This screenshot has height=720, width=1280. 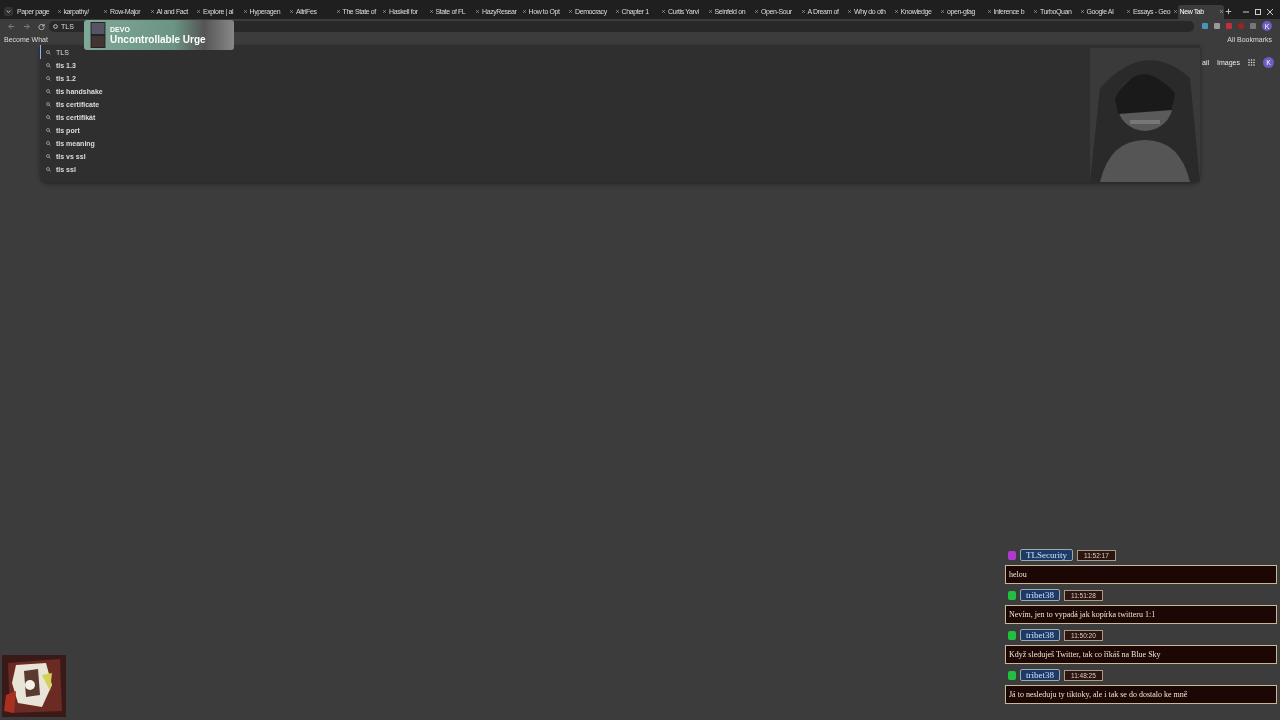 I want to click on chat-username: TLSecurity, so click(x=1046, y=555).